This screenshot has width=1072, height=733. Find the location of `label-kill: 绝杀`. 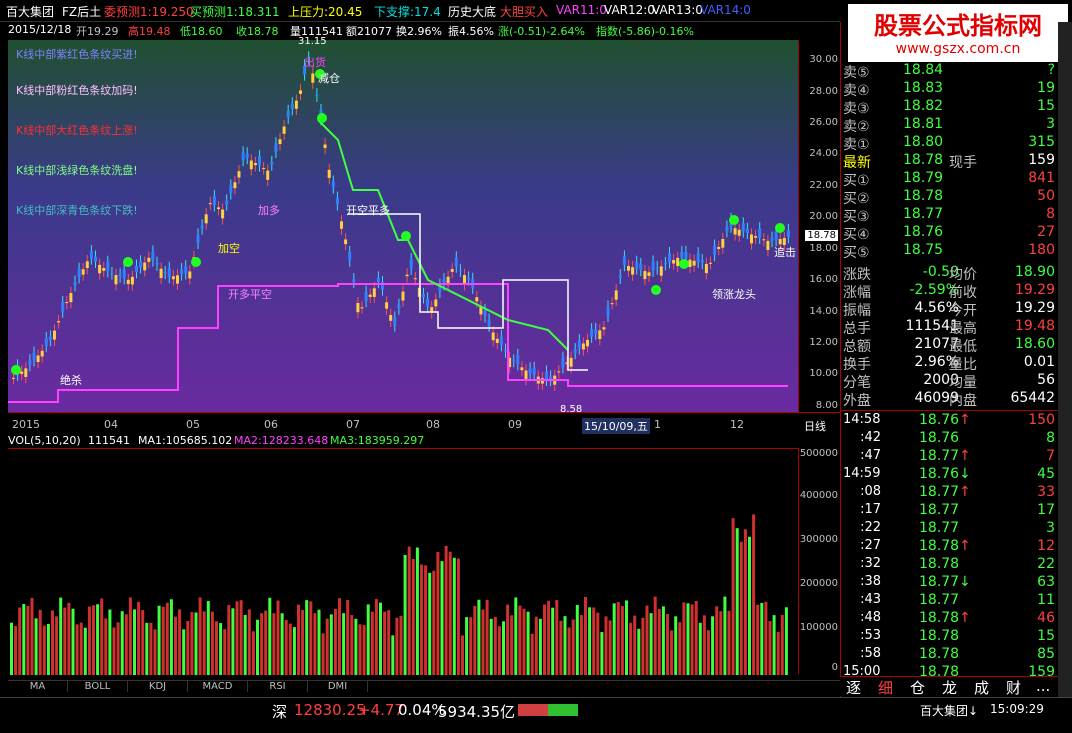

label-kill: 绝杀 is located at coordinates (71, 380).